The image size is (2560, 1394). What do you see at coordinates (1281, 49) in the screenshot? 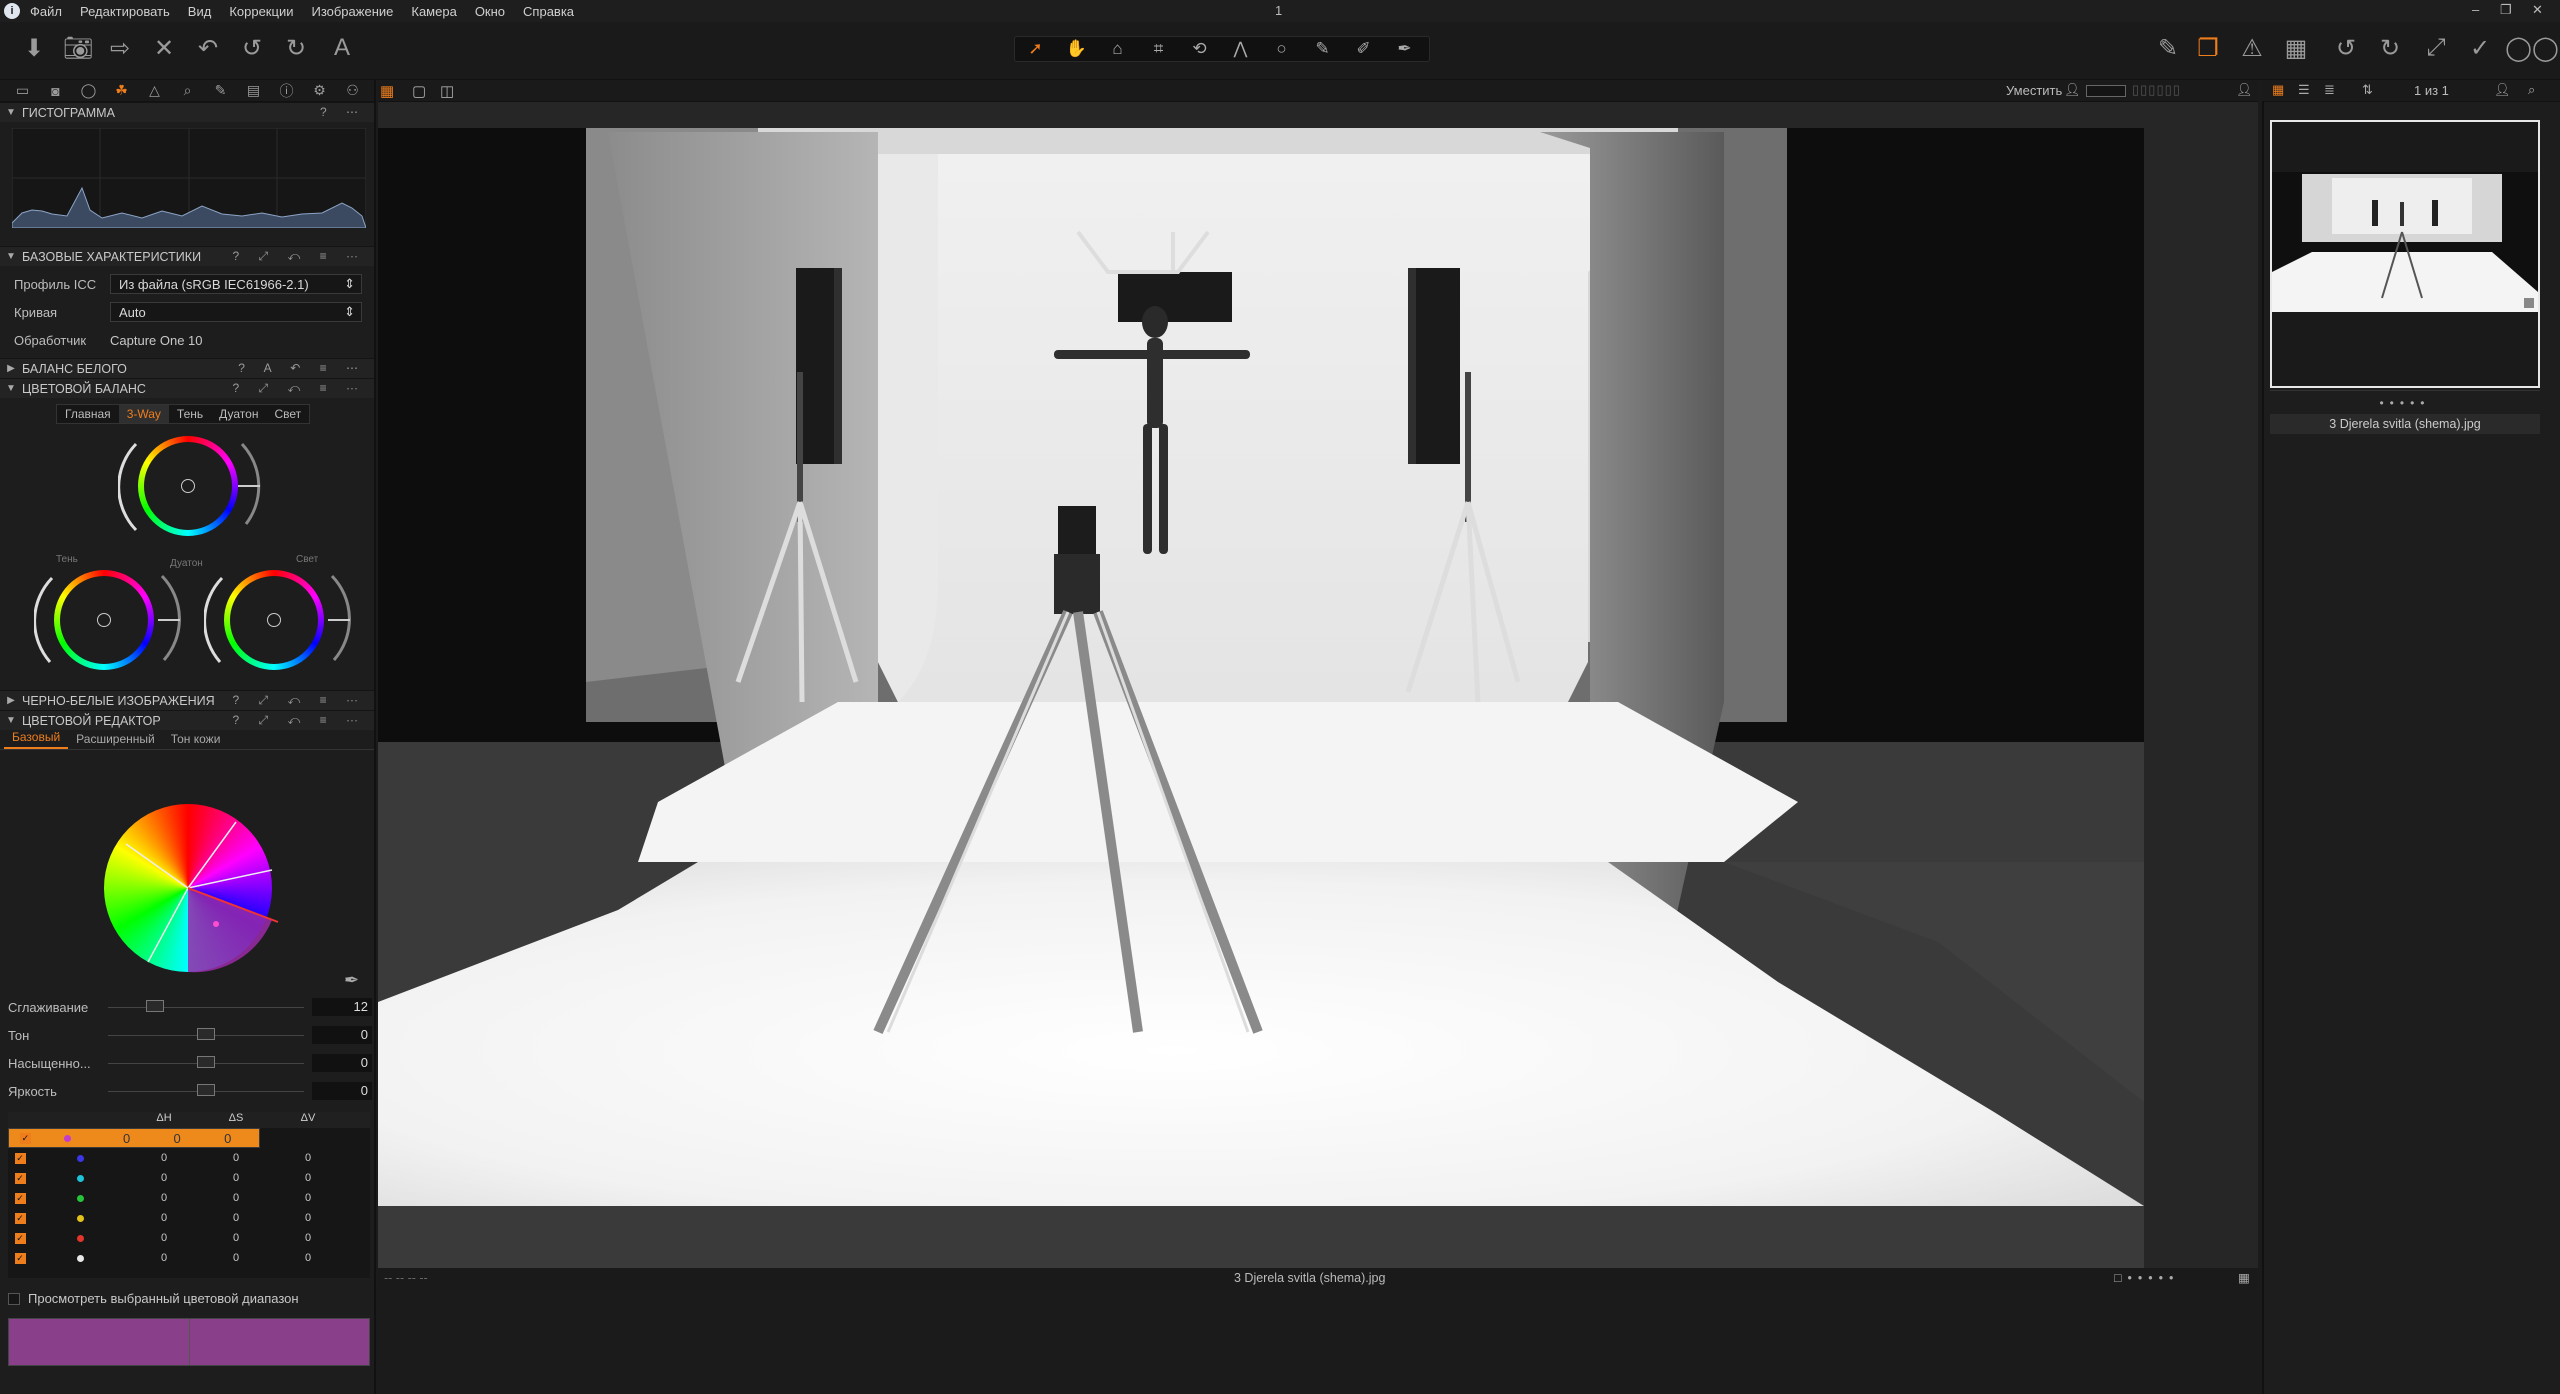
I see `spot-icon: ○` at bounding box center [1281, 49].